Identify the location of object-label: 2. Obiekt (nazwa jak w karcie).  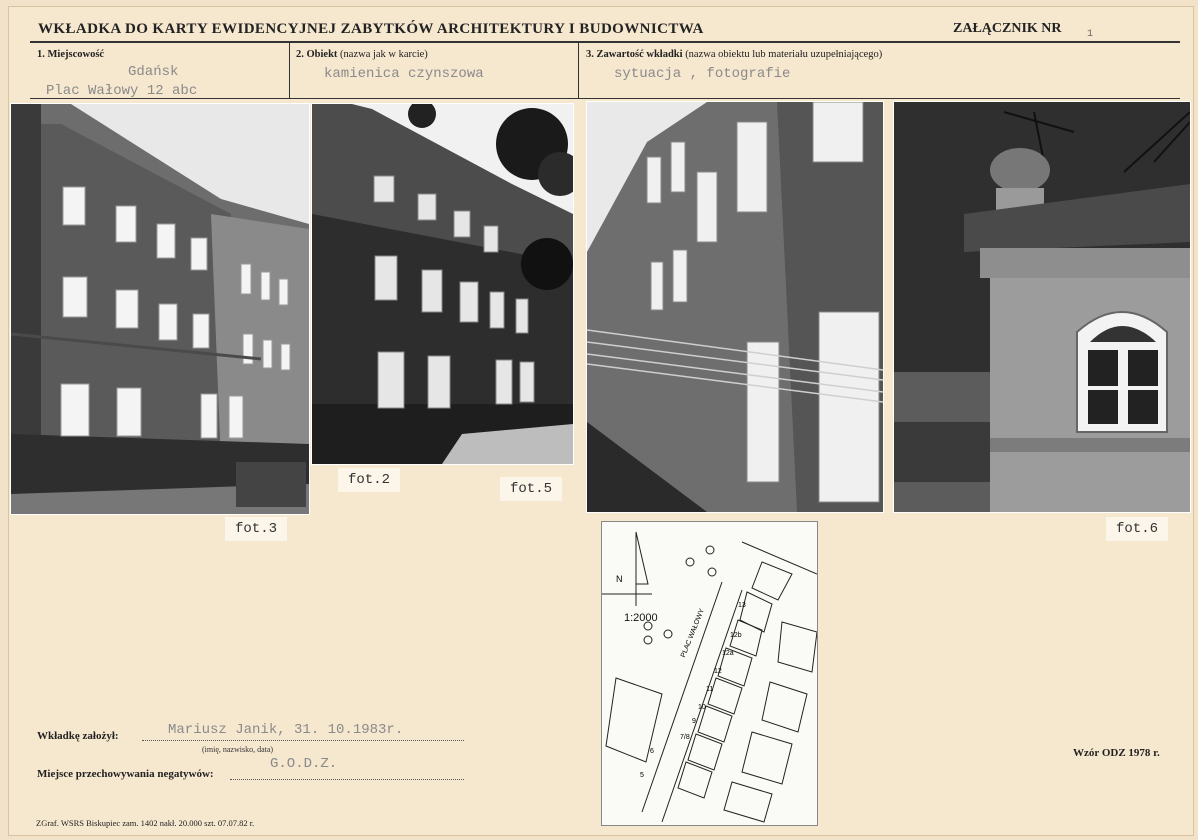
(362, 54).